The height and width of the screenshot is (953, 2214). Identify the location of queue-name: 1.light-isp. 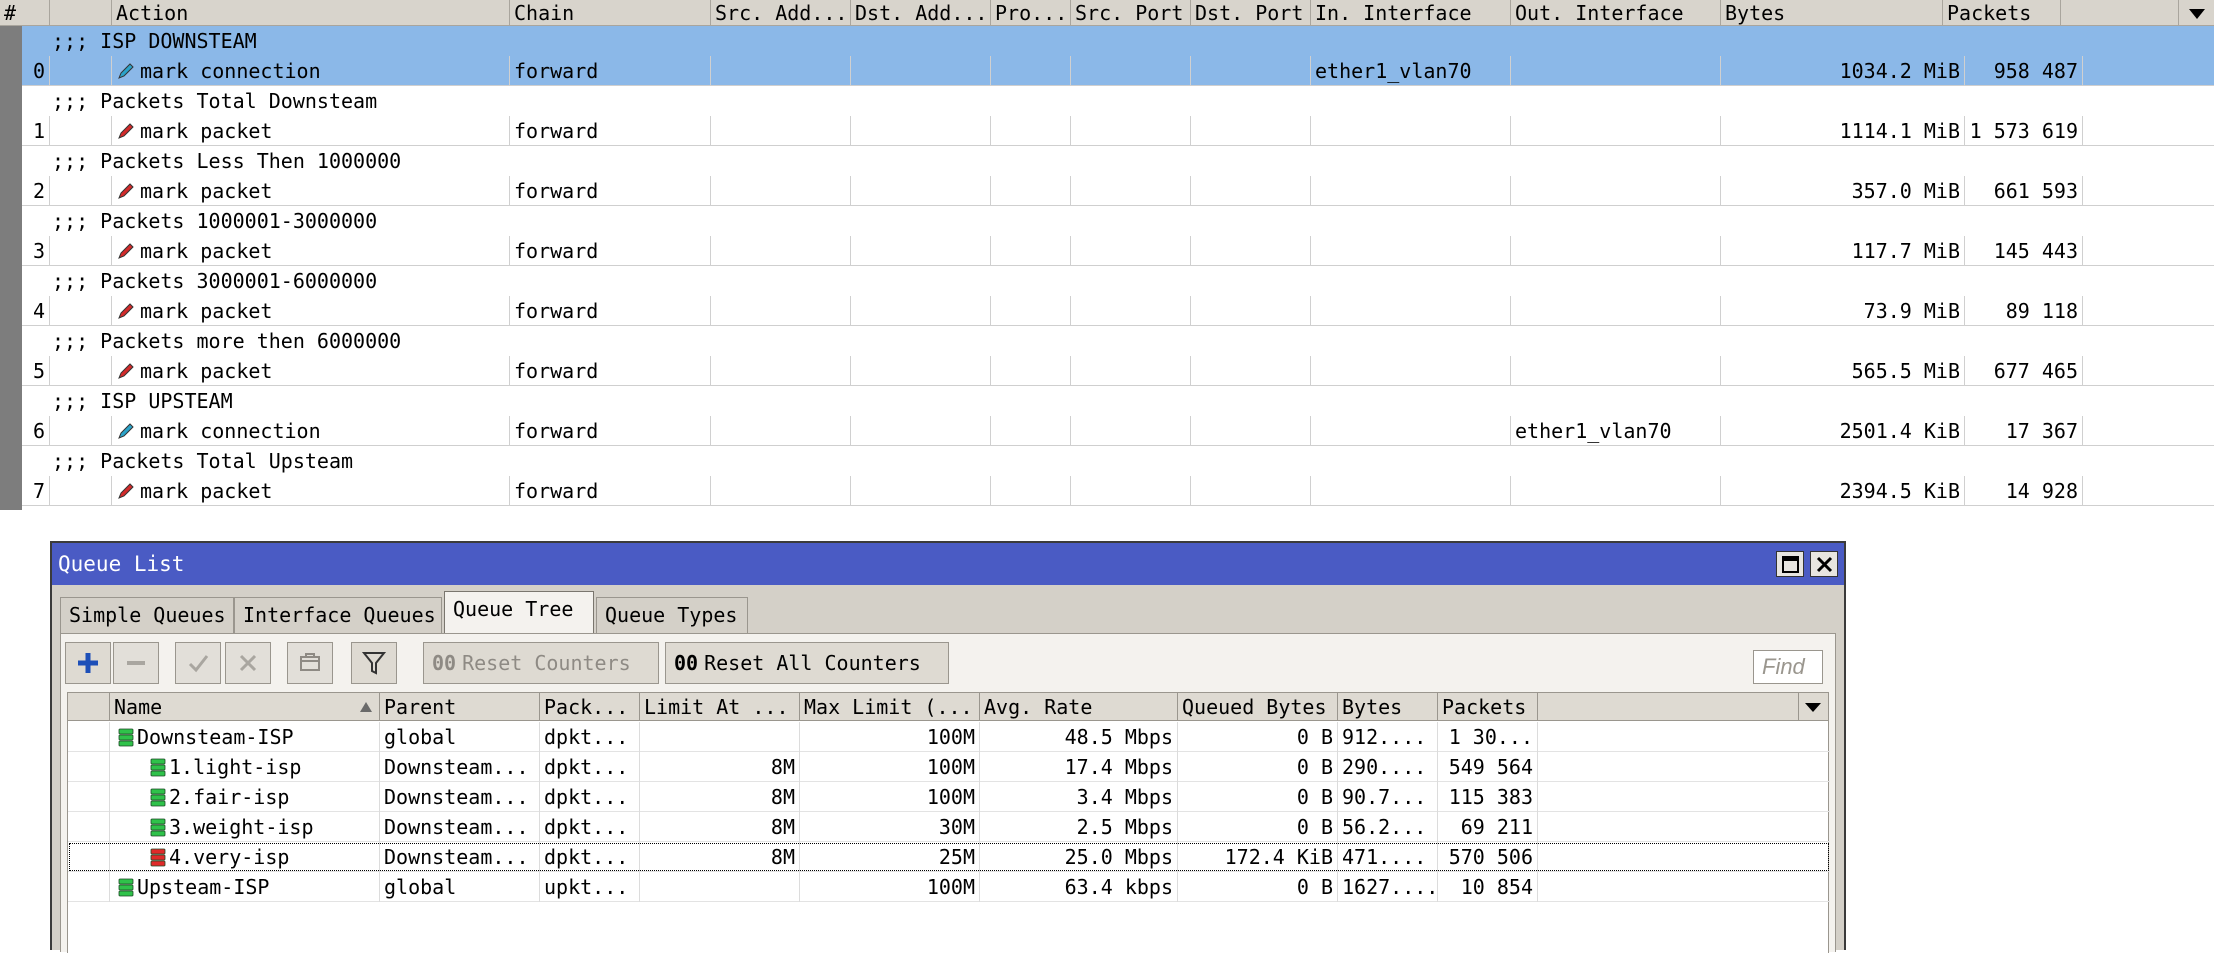
(235, 767).